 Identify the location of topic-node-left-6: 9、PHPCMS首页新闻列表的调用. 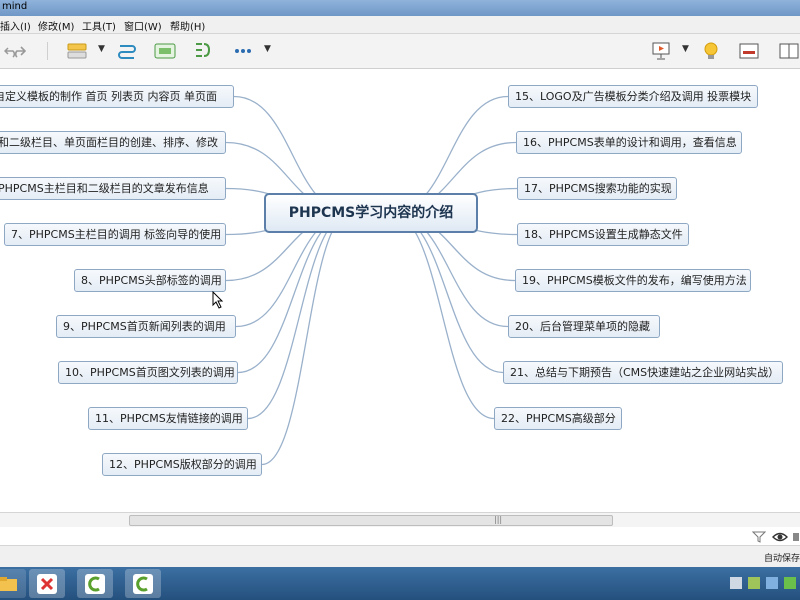
(146, 326).